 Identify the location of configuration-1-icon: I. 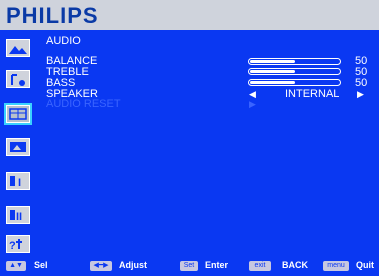
(18, 181).